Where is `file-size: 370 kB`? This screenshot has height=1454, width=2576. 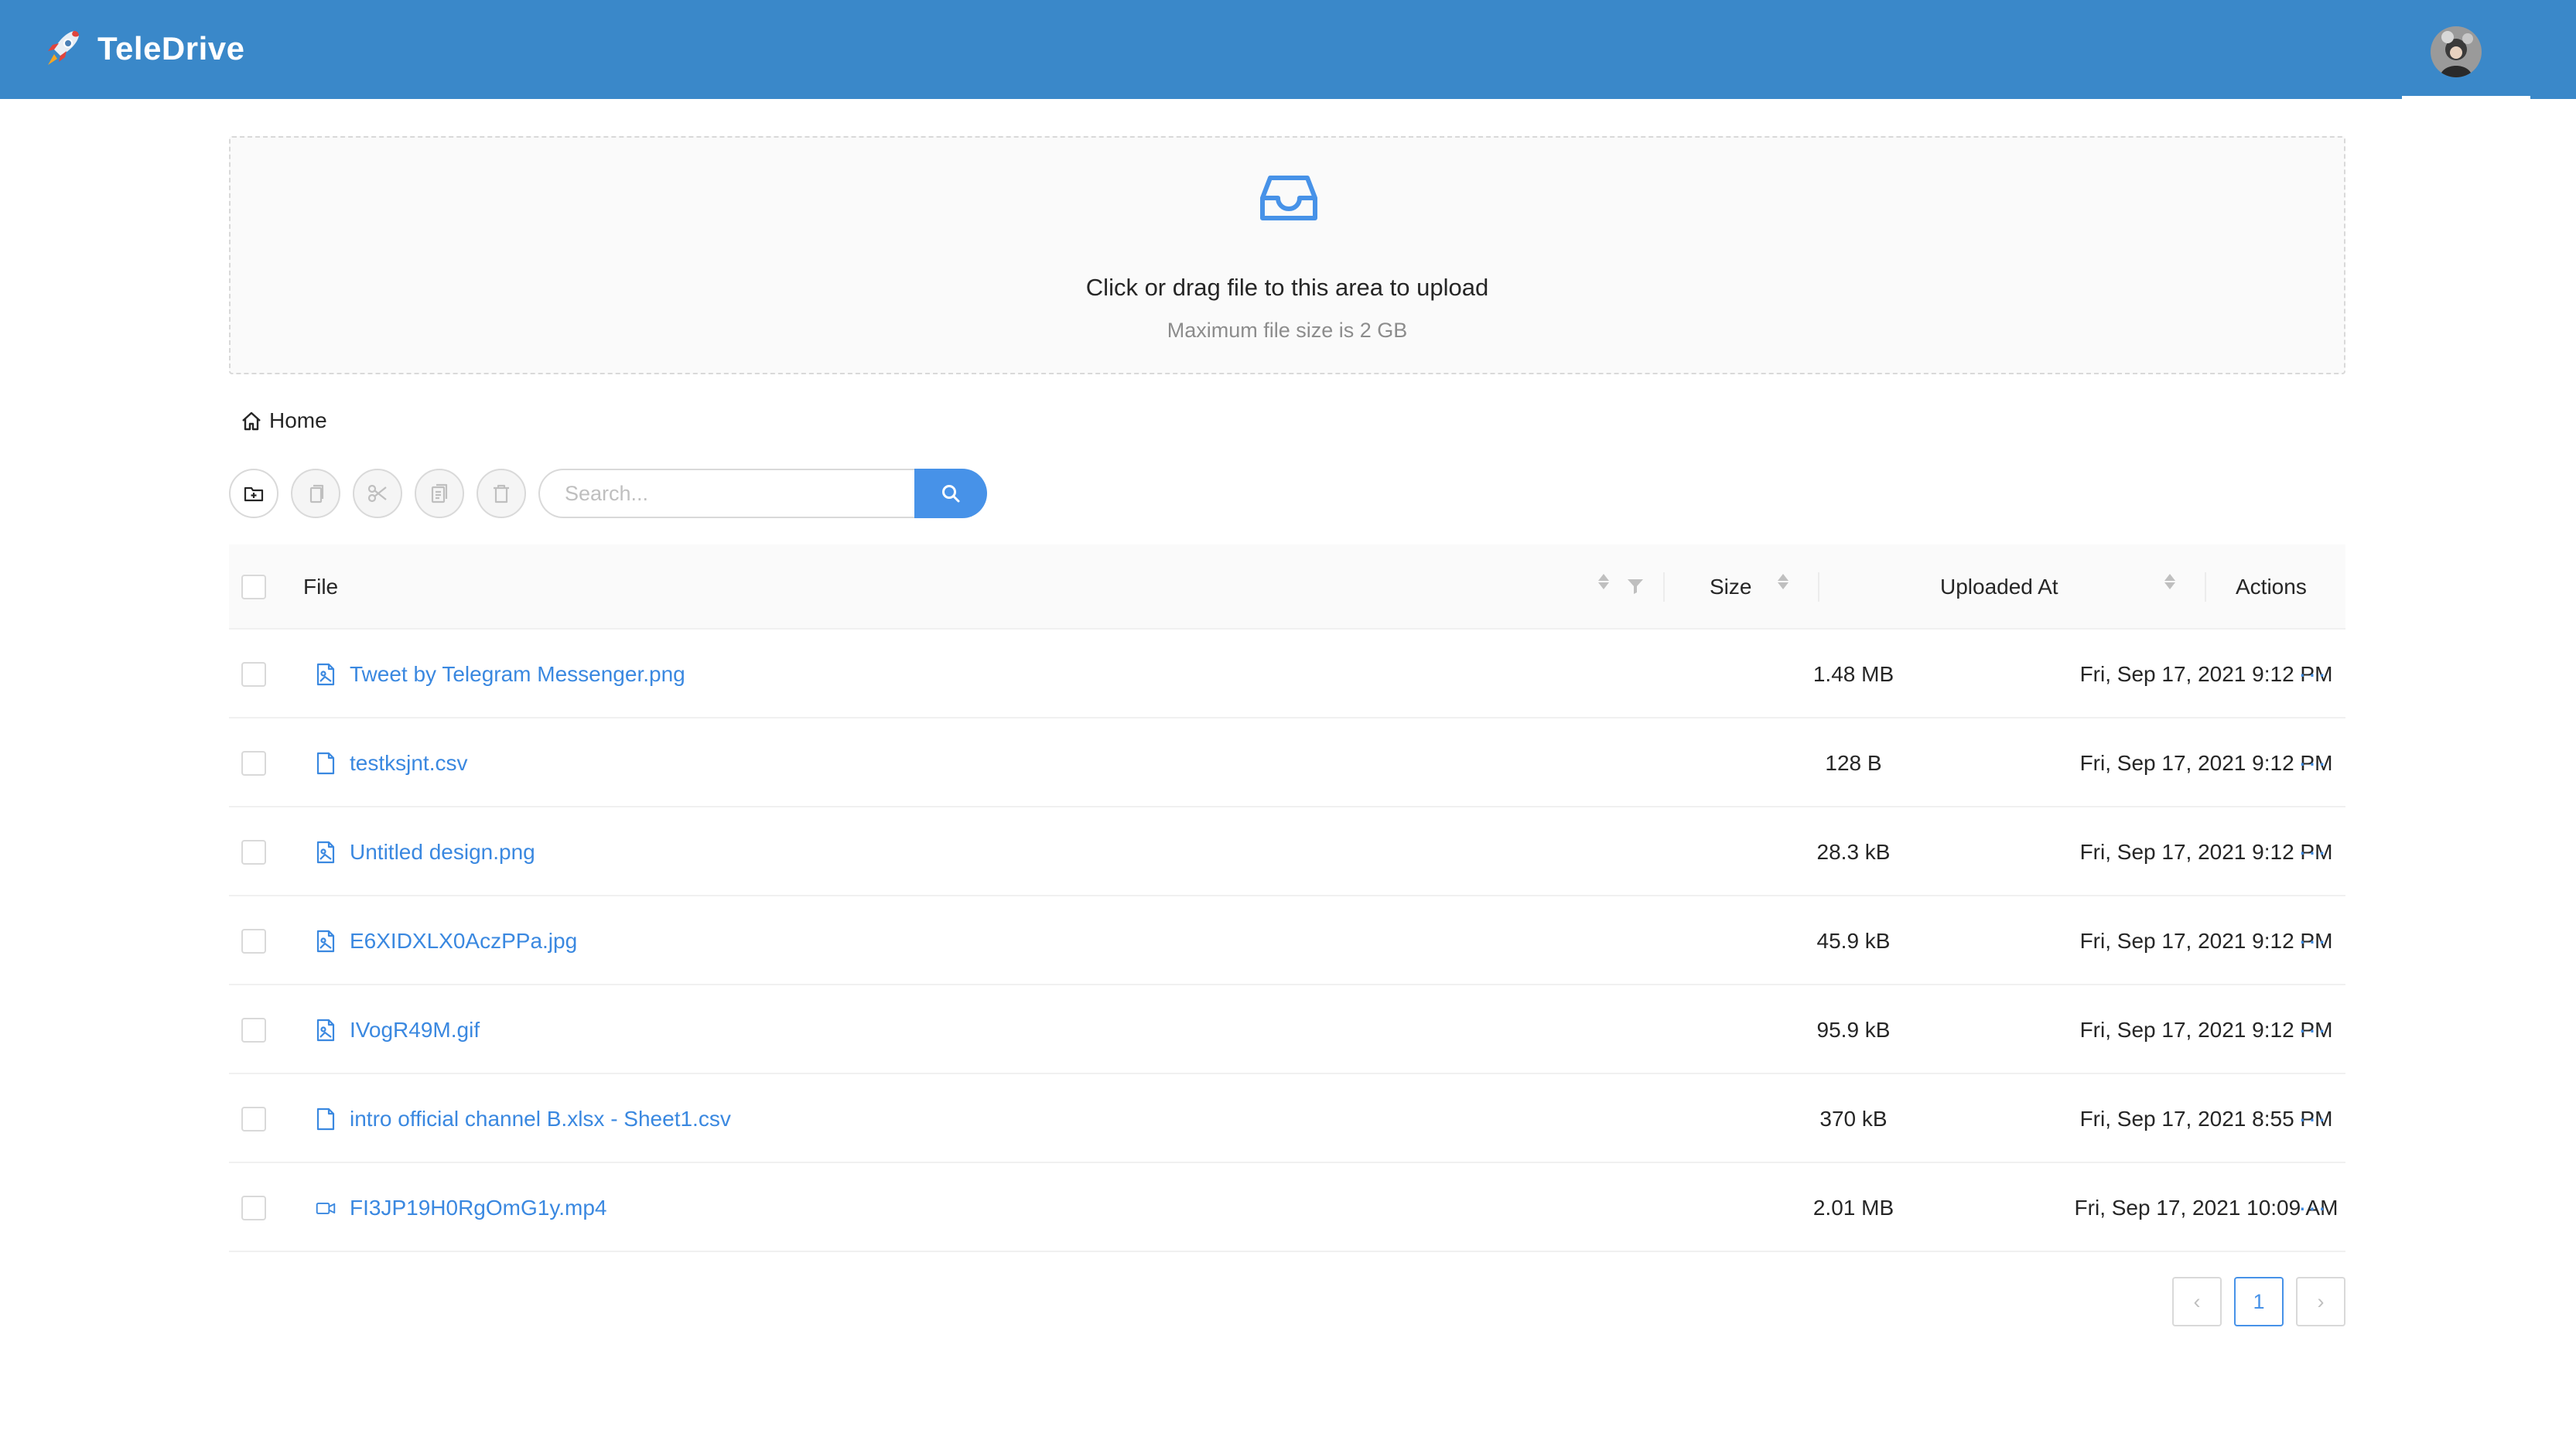
file-size: 370 kB is located at coordinates (1853, 1118).